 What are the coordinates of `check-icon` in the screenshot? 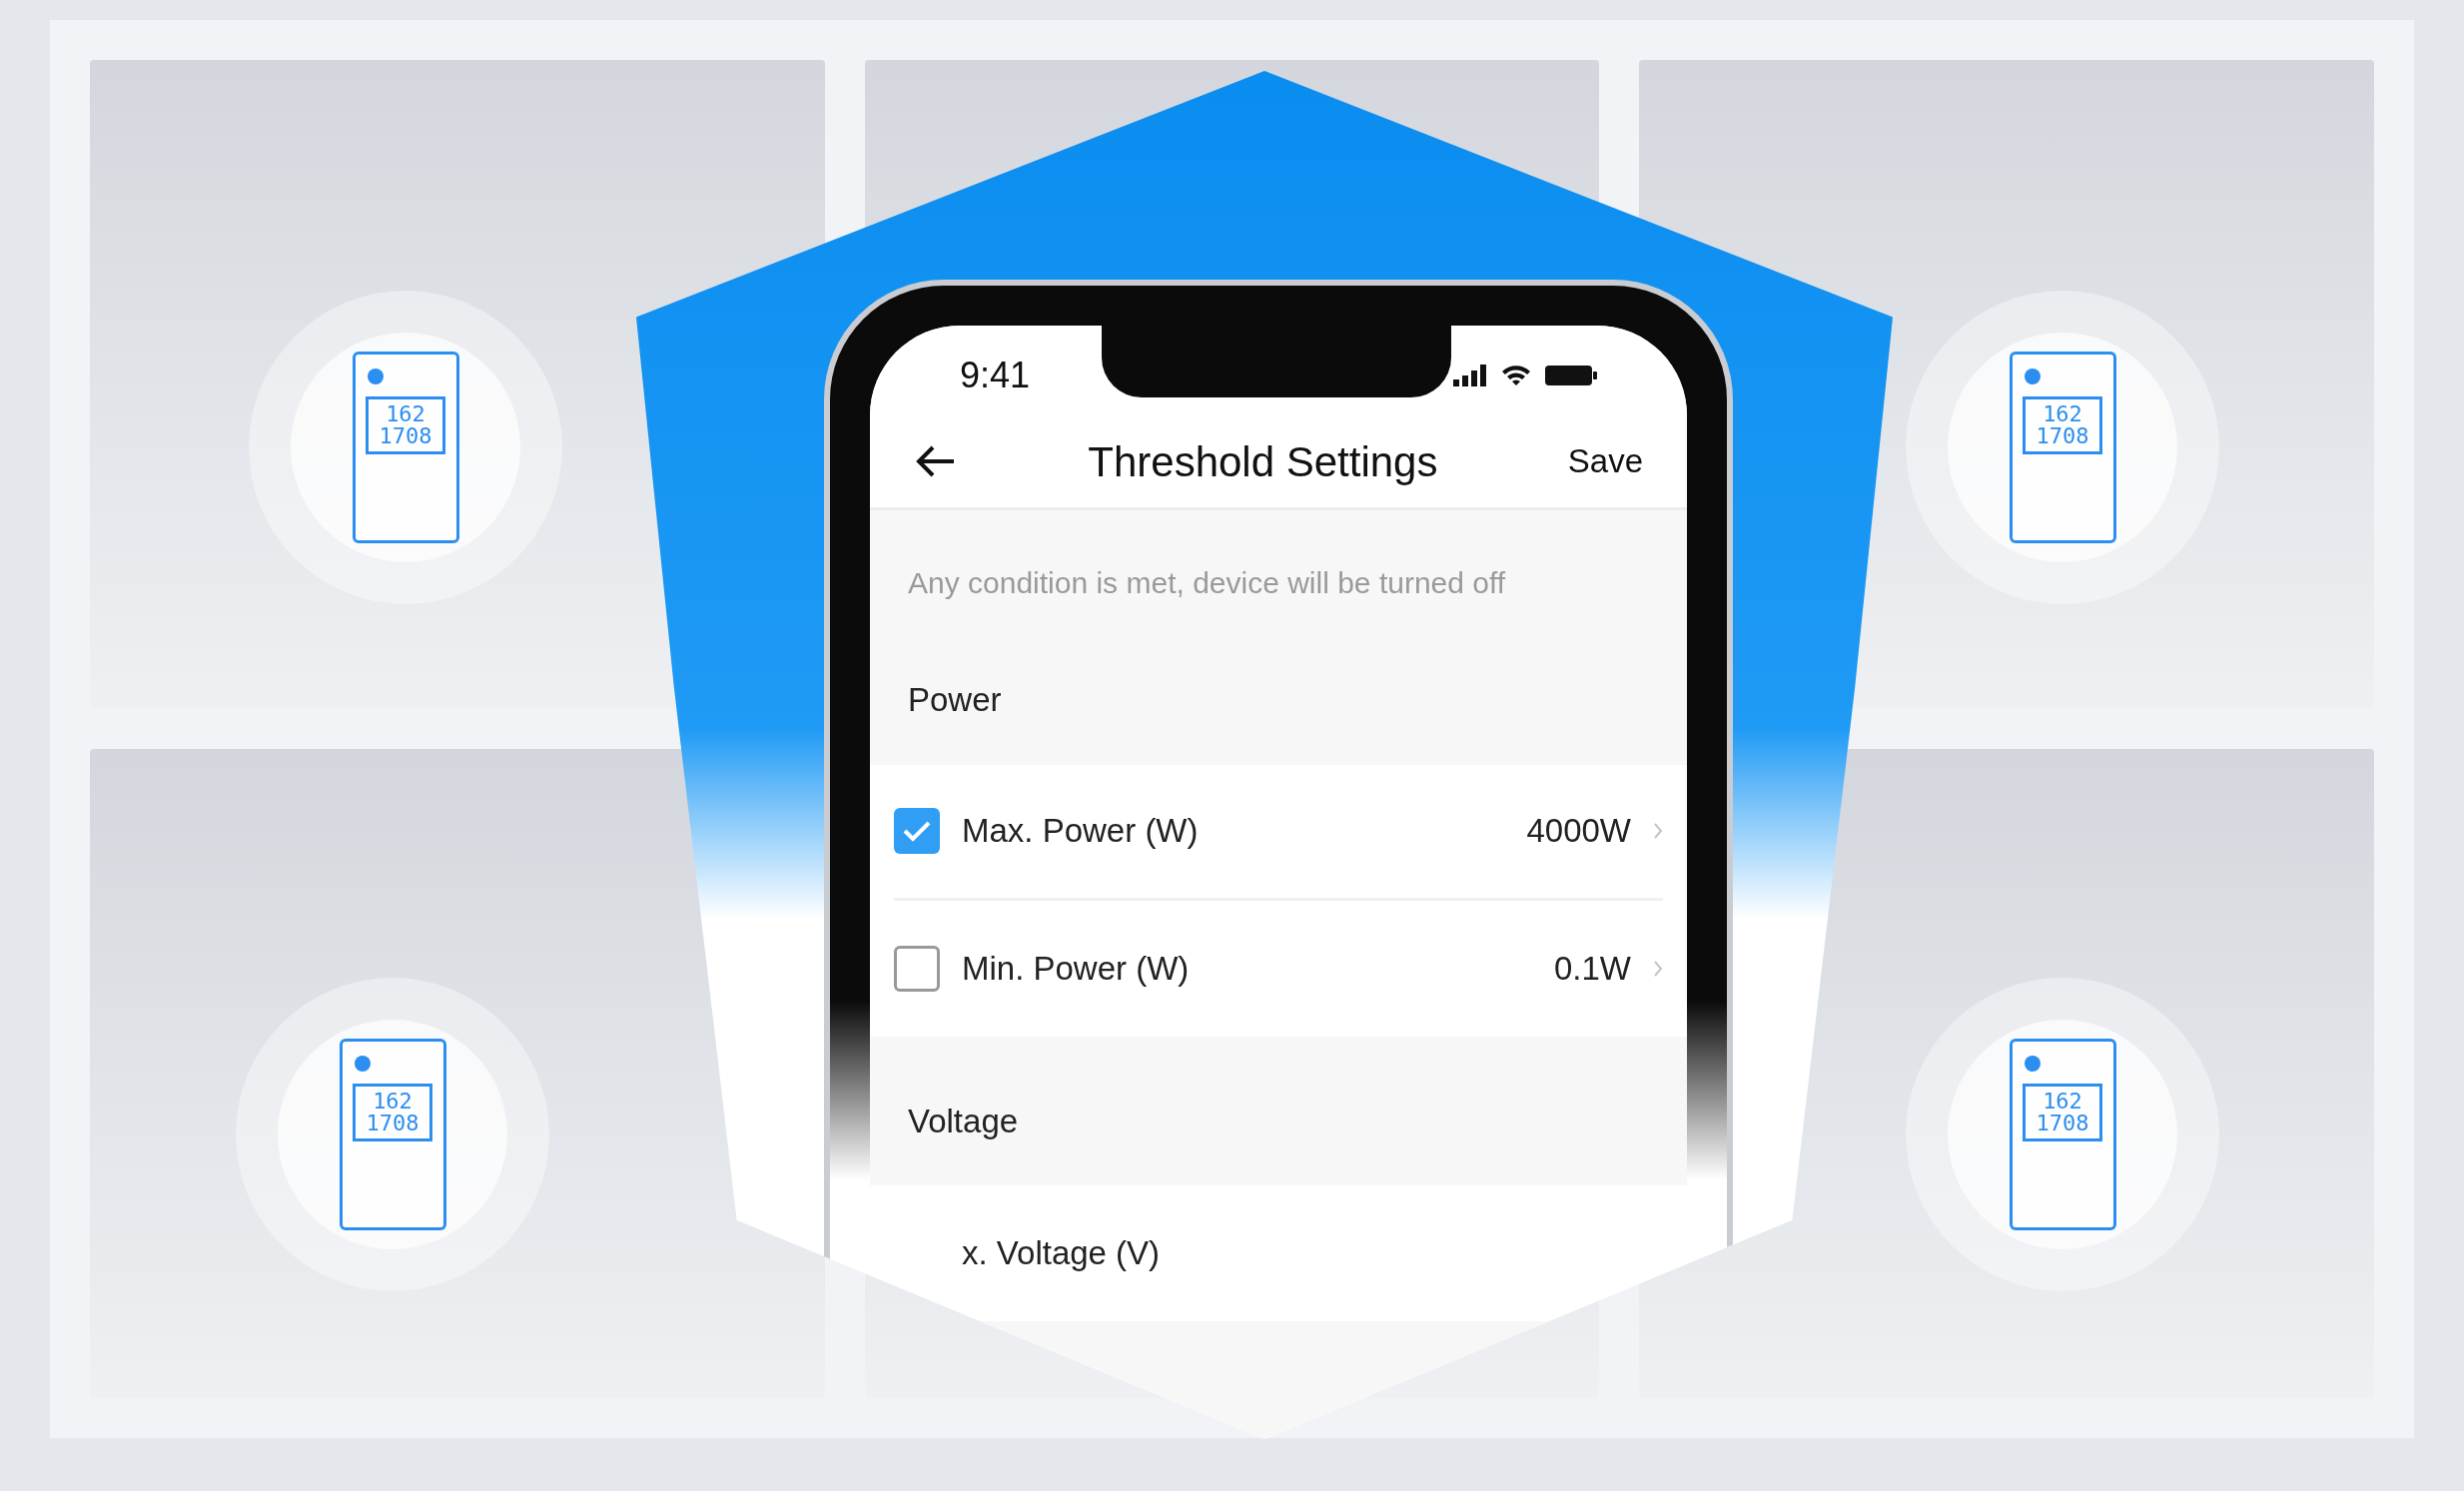 It's located at (917, 831).